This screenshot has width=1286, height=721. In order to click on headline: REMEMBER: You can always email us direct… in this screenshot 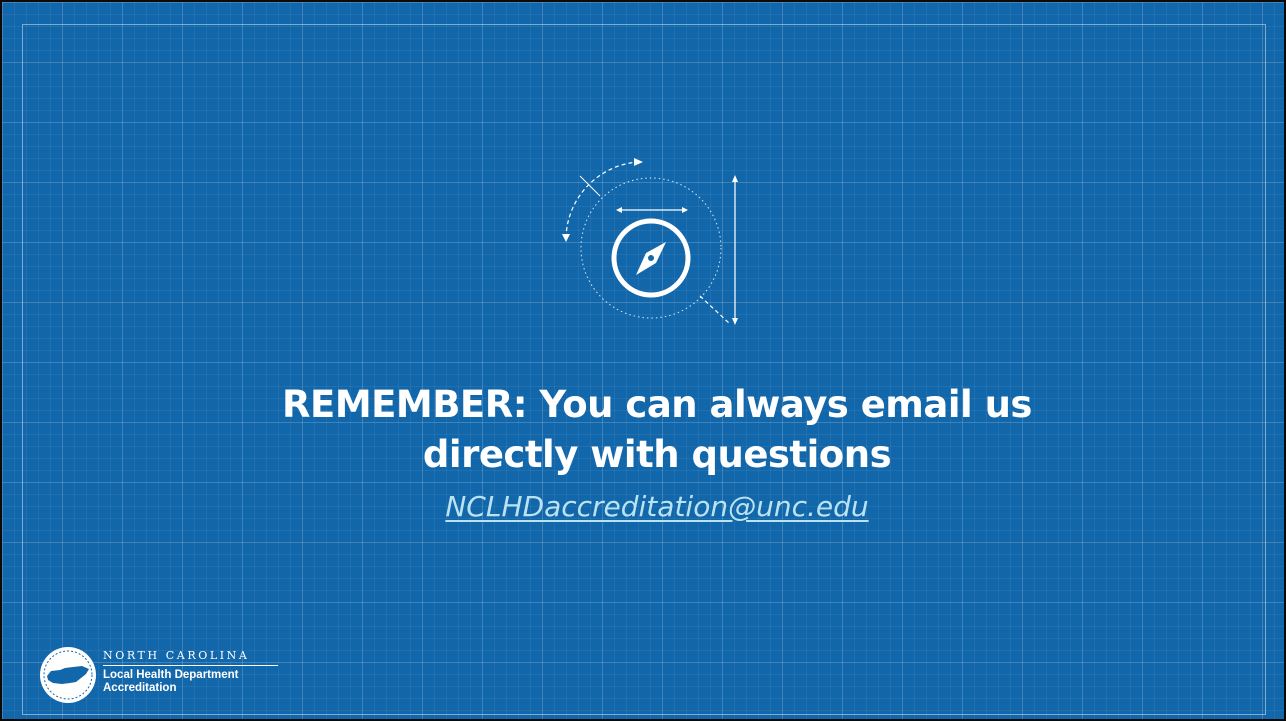, I will do `click(657, 430)`.